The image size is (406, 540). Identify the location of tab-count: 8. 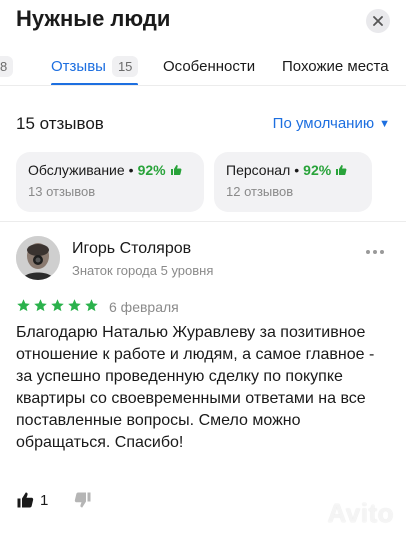
(7, 66).